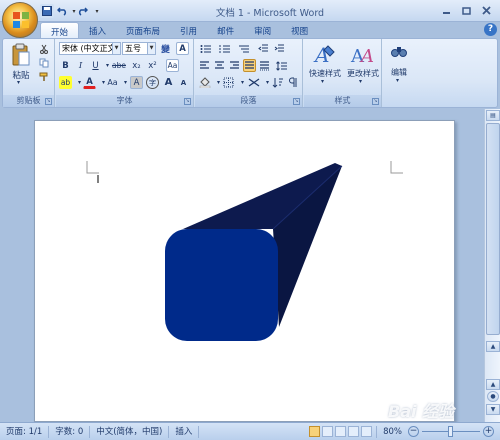  What do you see at coordinates (363, 73) in the screenshot?
I see `change-styles-label: 更改样式` at bounding box center [363, 73].